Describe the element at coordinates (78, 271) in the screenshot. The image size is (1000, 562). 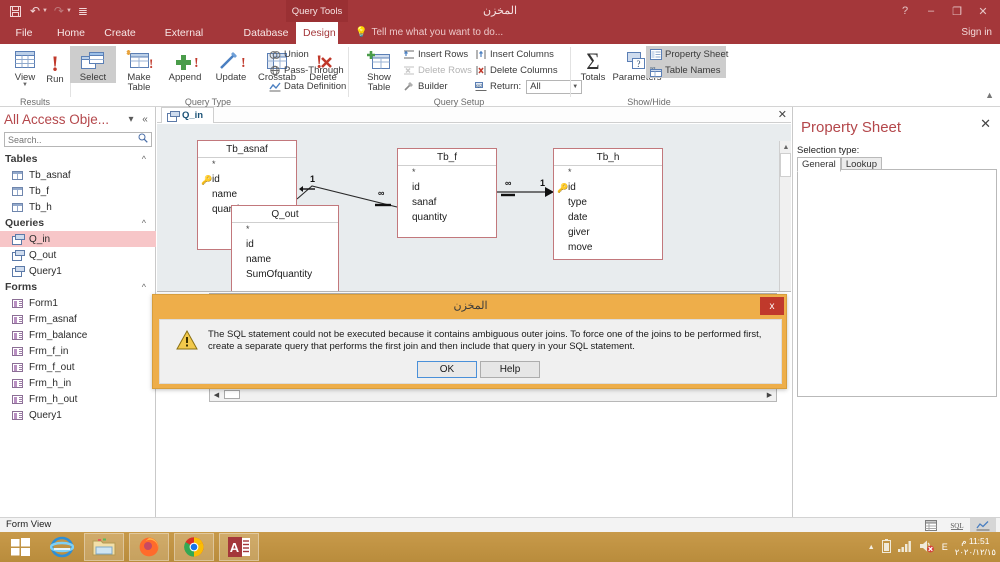
I see `sidebar-item-query1: Query1` at that location.